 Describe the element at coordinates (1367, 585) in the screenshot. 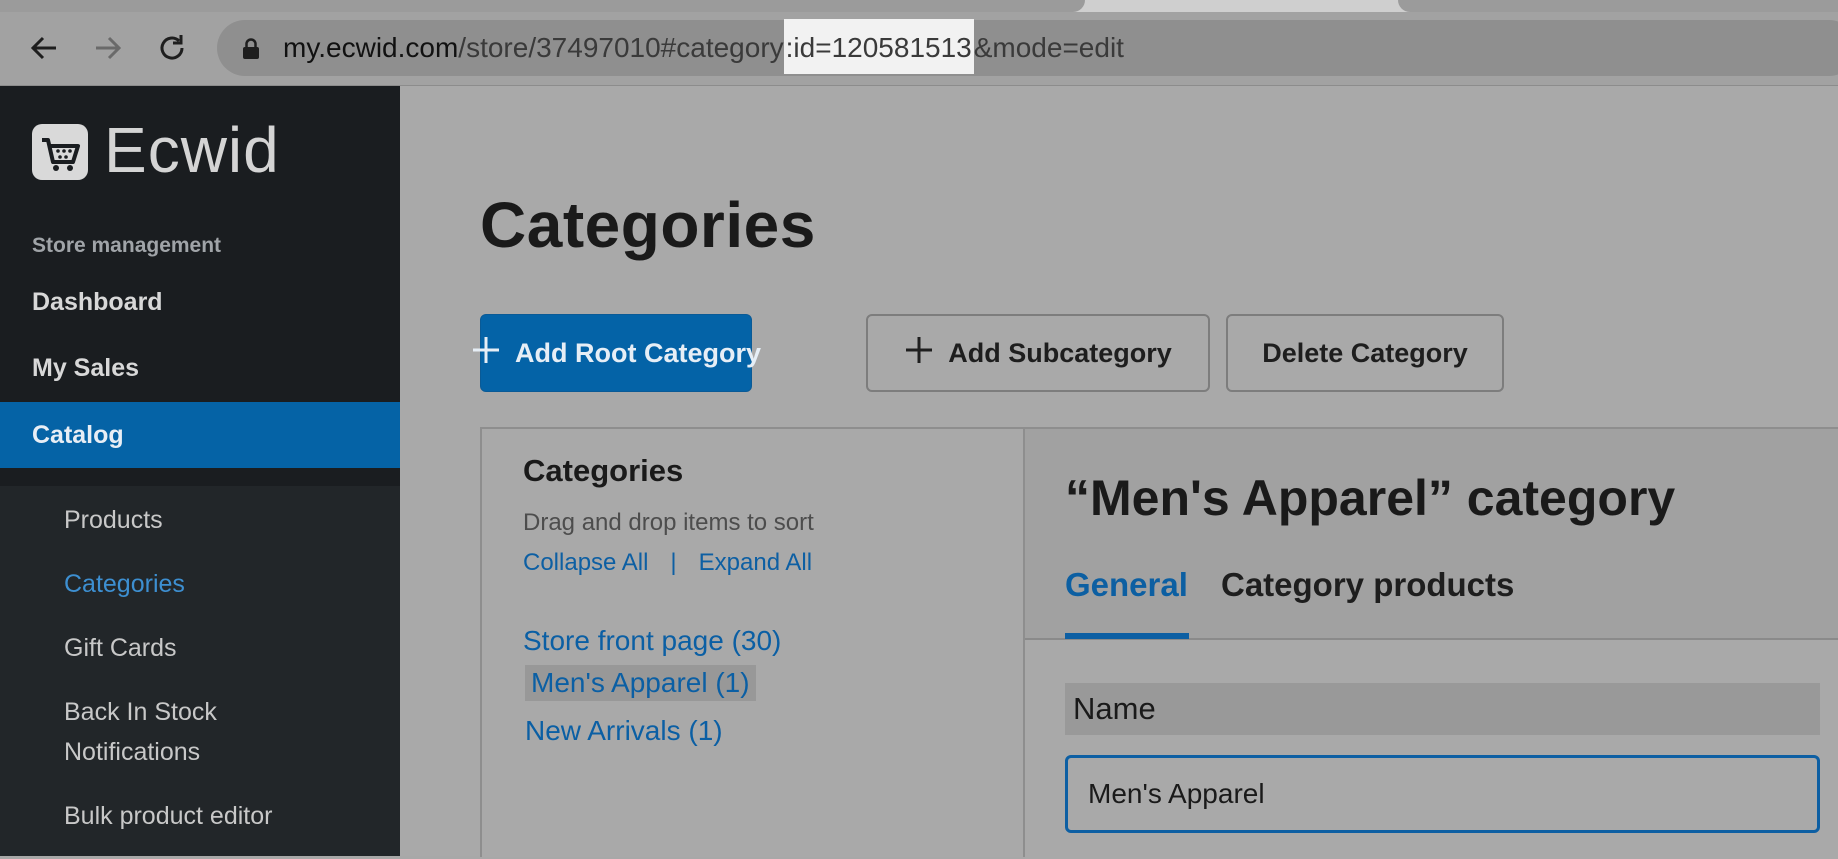

I see `tab-category-products: Category products` at that location.